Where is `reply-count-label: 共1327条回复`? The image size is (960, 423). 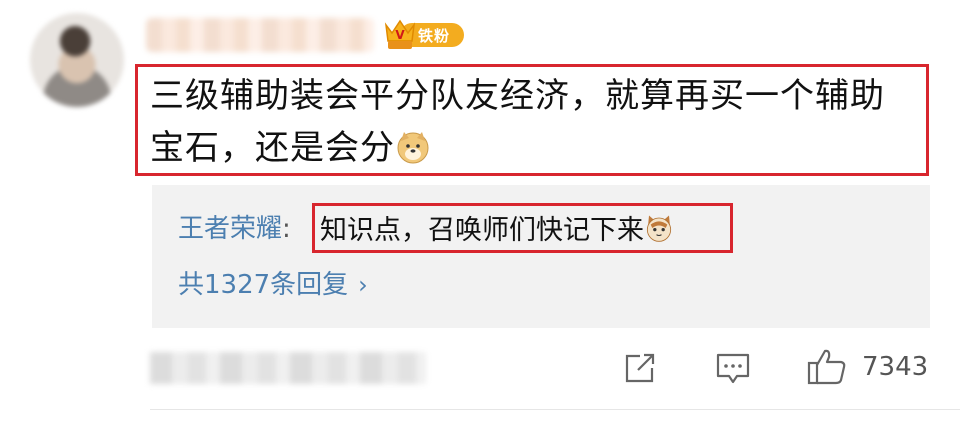 reply-count-label: 共1327条回复 is located at coordinates (263, 285).